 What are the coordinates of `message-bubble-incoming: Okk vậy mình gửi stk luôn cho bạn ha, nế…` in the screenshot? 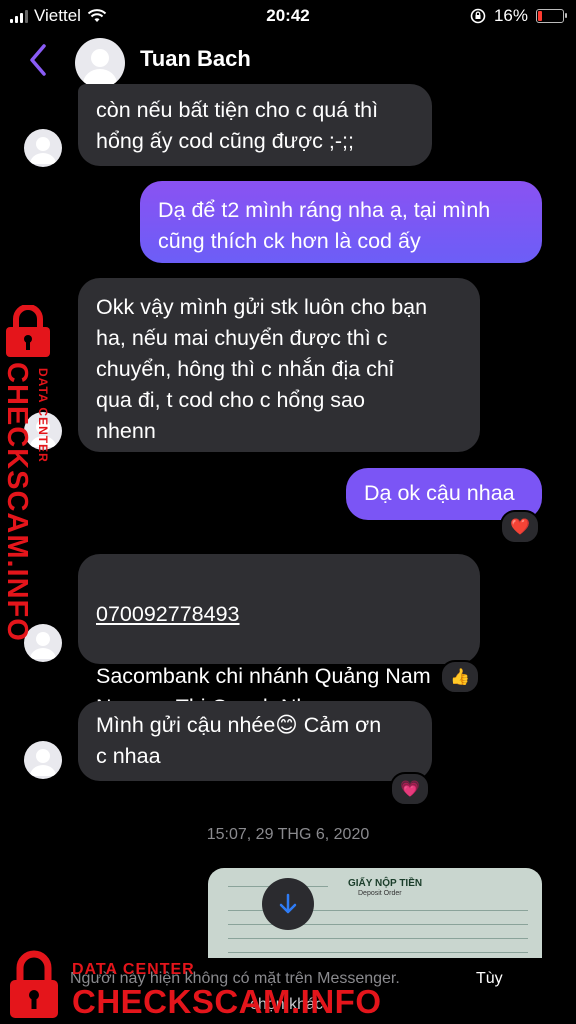 It's located at (279, 365).